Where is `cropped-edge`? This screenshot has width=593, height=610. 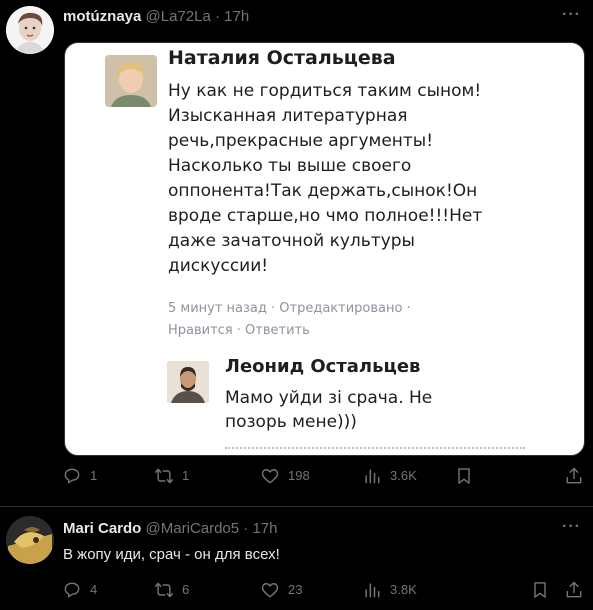
cropped-edge is located at coordinates (375, 451).